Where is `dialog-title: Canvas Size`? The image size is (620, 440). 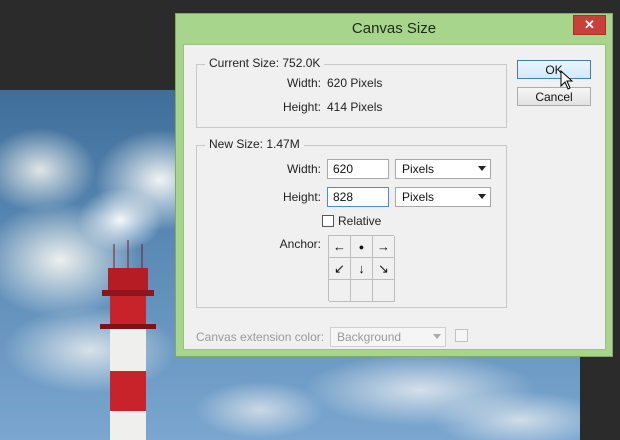 dialog-title: Canvas Size is located at coordinates (394, 28).